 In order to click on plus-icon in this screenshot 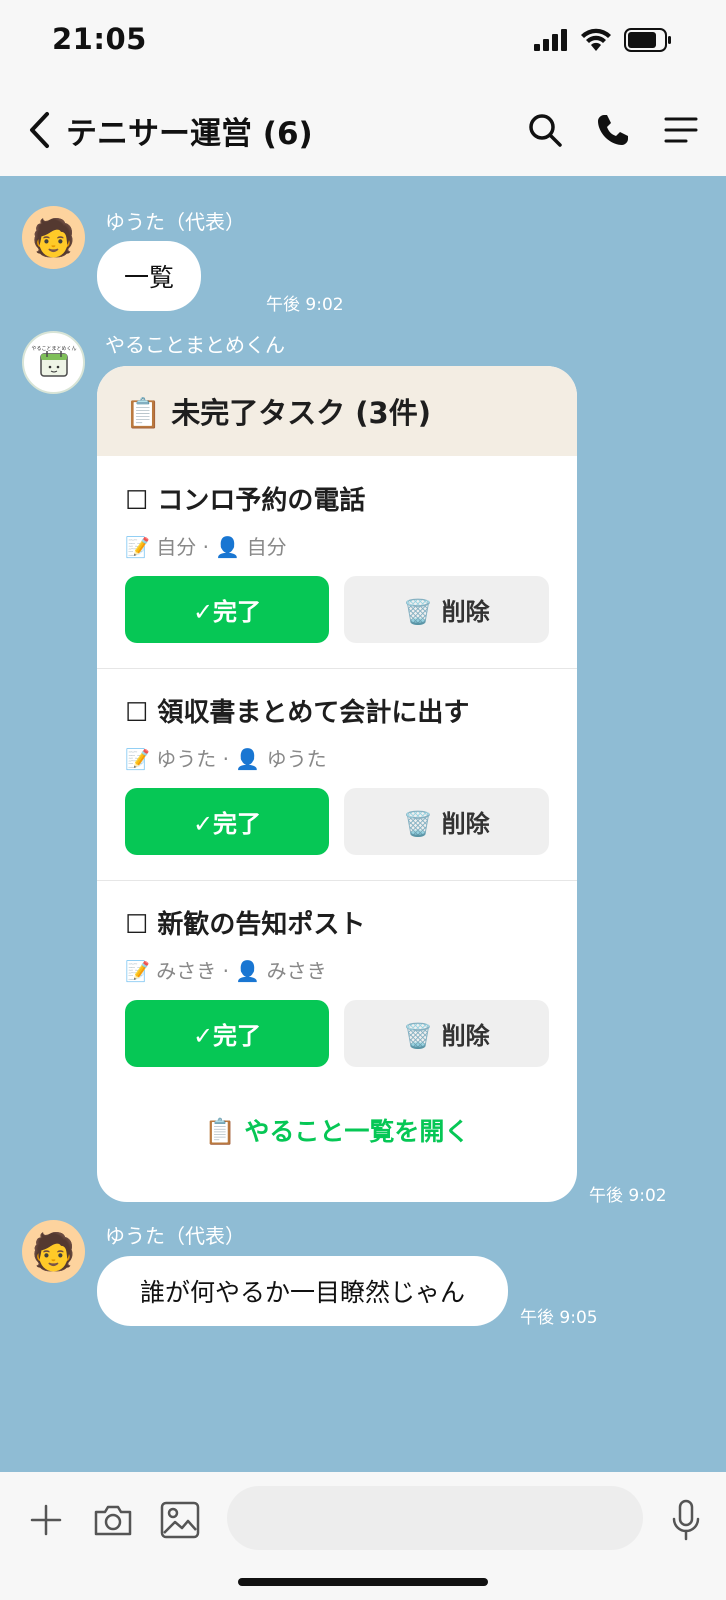, I will do `click(46, 1520)`.